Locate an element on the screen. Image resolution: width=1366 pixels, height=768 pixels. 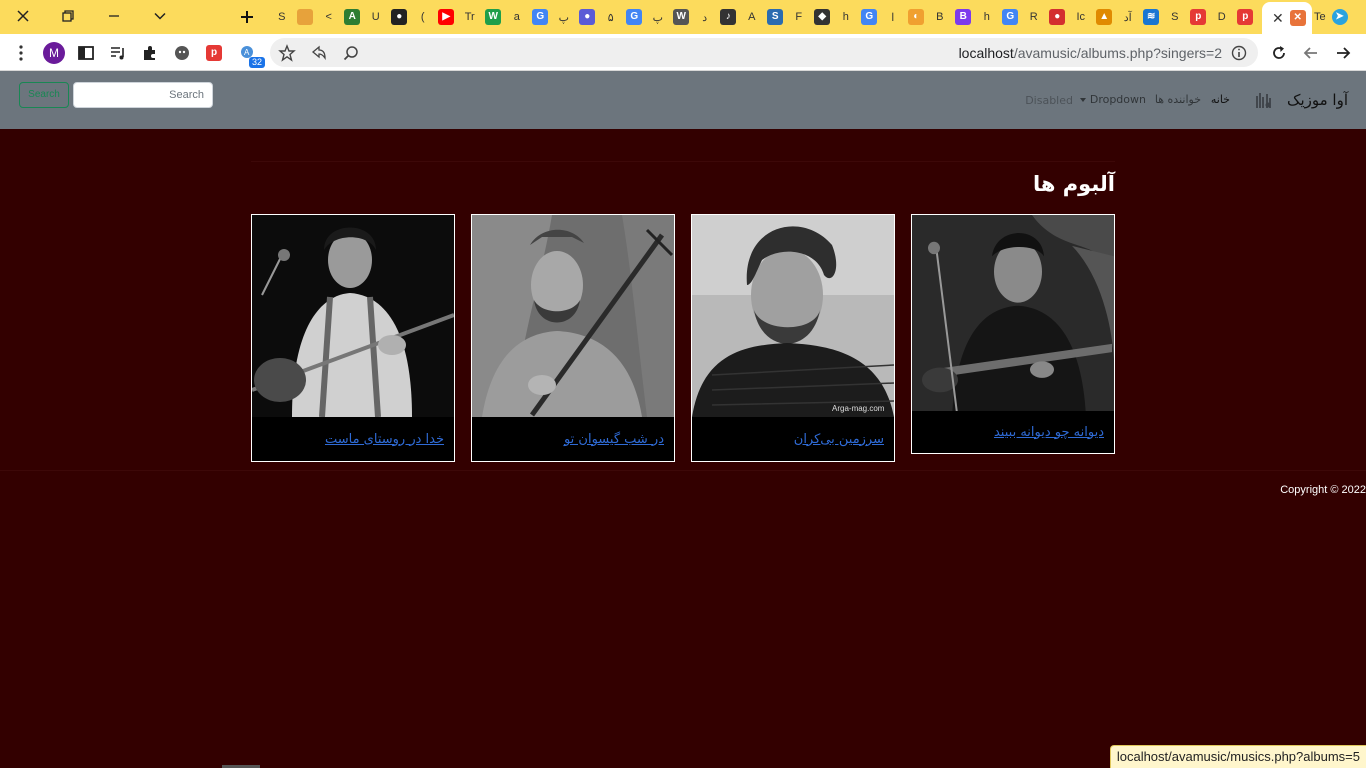
tab-label: B is located at coordinates (940, 17).